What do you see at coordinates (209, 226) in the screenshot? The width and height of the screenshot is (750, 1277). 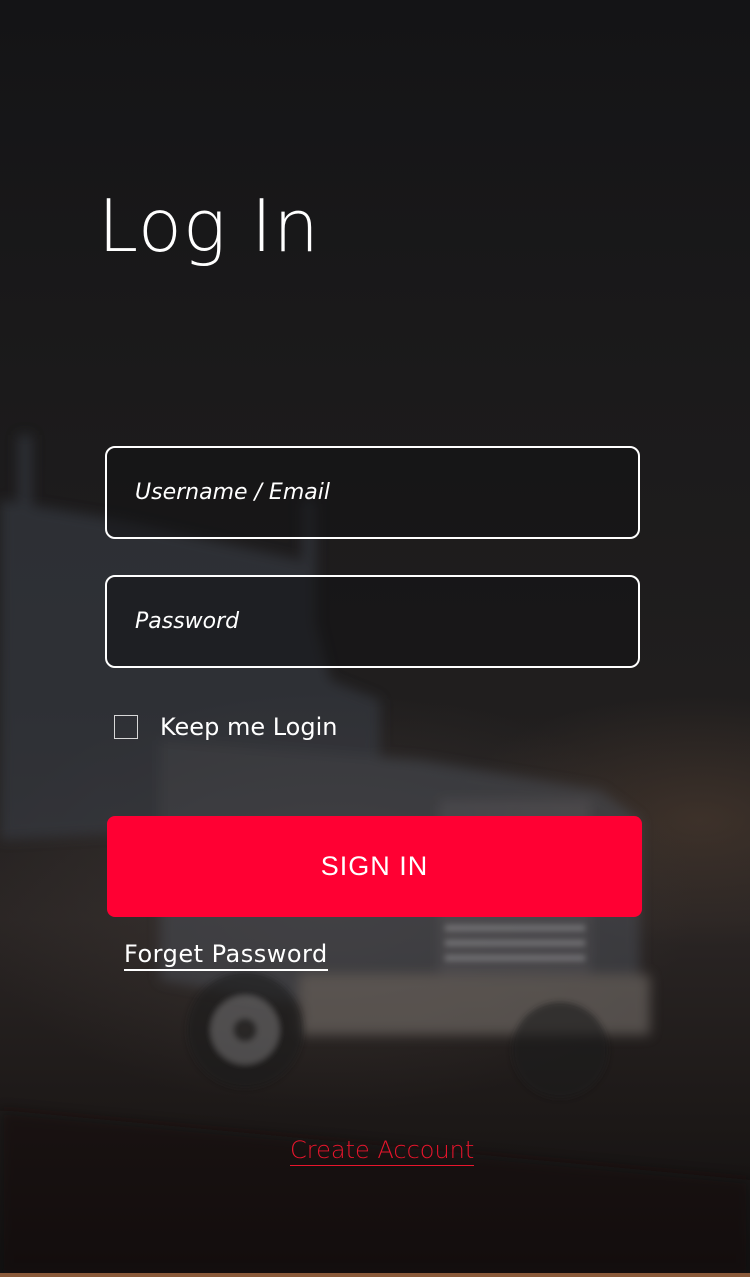 I see `page-title: Log In` at bounding box center [209, 226].